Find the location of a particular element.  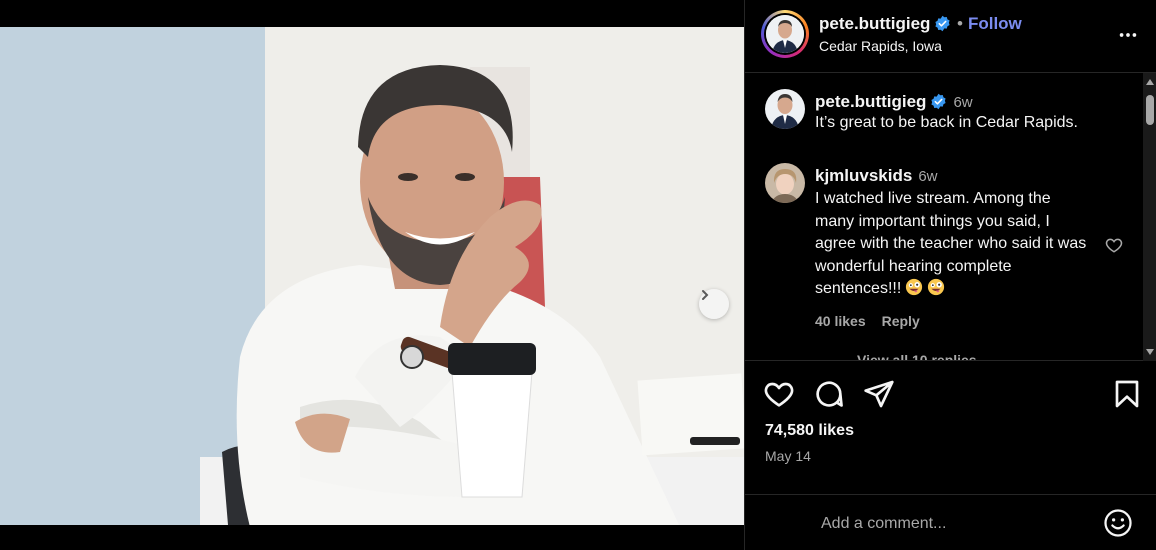

save-bookmark-icon is located at coordinates (1127, 394).